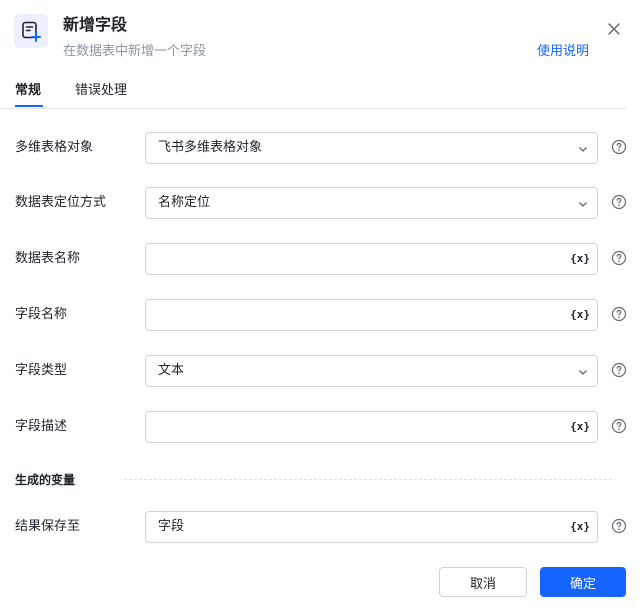 The image size is (643, 614). What do you see at coordinates (563, 52) in the screenshot?
I see `help-link: 使用说明` at bounding box center [563, 52].